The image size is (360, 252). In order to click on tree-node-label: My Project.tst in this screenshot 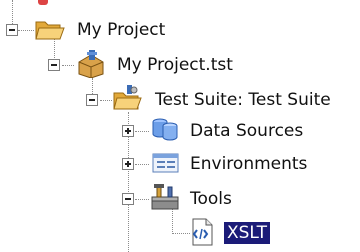, I will do `click(175, 65)`.